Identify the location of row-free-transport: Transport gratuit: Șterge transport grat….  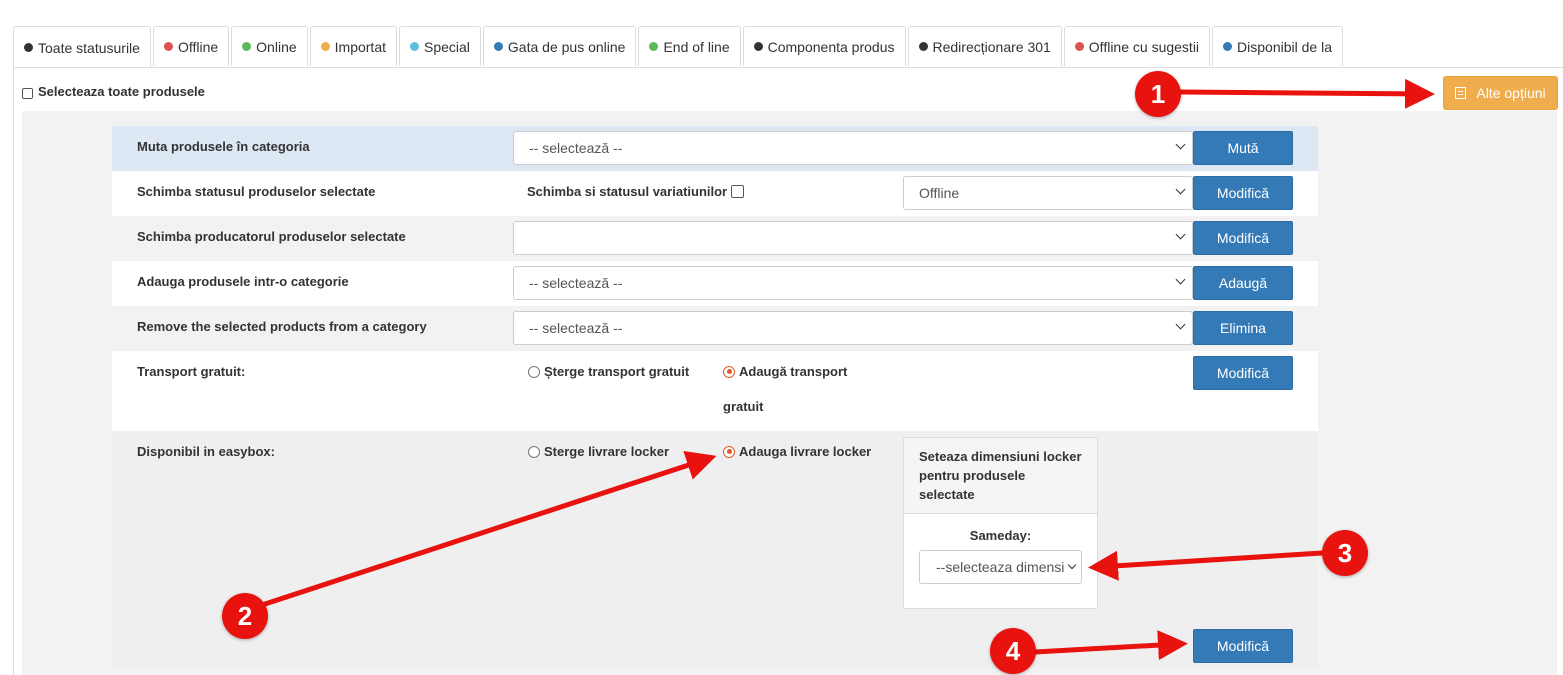
(715, 391).